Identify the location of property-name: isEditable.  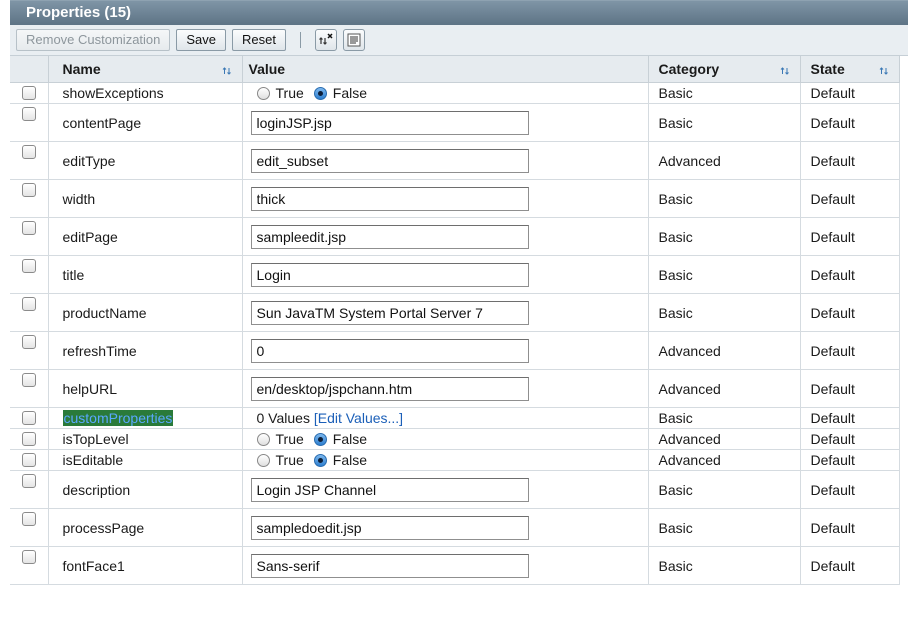
(93, 460).